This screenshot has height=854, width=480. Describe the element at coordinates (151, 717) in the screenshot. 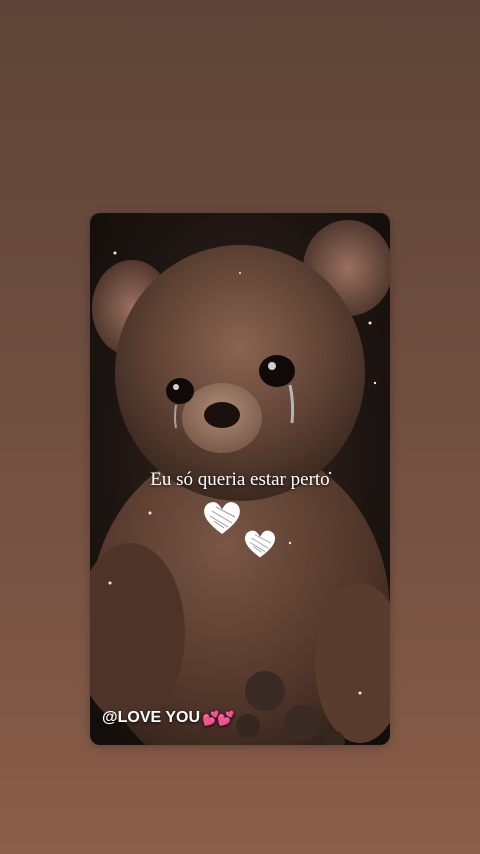

I see `watermark-text: @LOVE YOU` at that location.